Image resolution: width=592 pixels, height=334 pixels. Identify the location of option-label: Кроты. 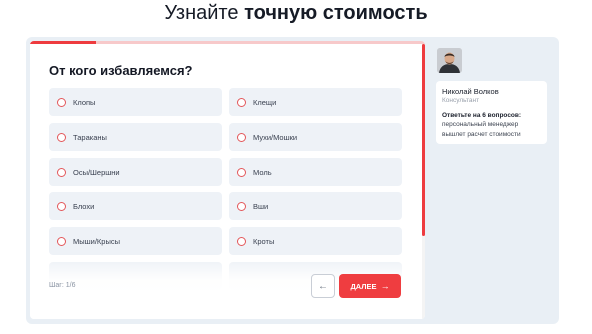
(264, 241).